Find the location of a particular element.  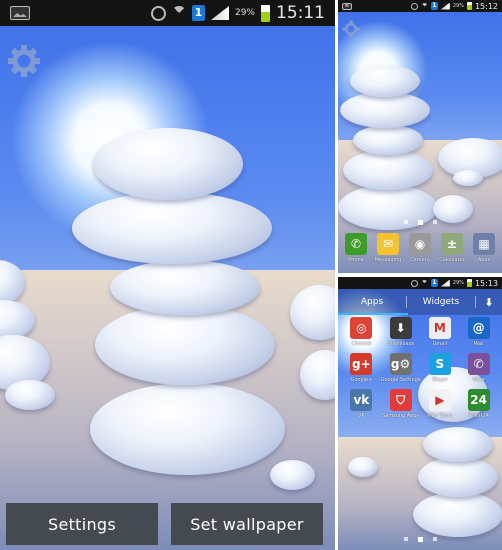

app-label: Camera is located at coordinates (420, 260).